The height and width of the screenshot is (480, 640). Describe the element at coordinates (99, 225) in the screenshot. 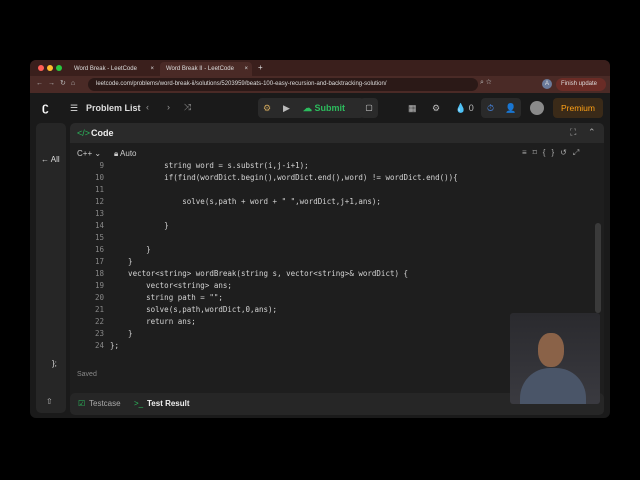

I see `line-number: 14` at that location.